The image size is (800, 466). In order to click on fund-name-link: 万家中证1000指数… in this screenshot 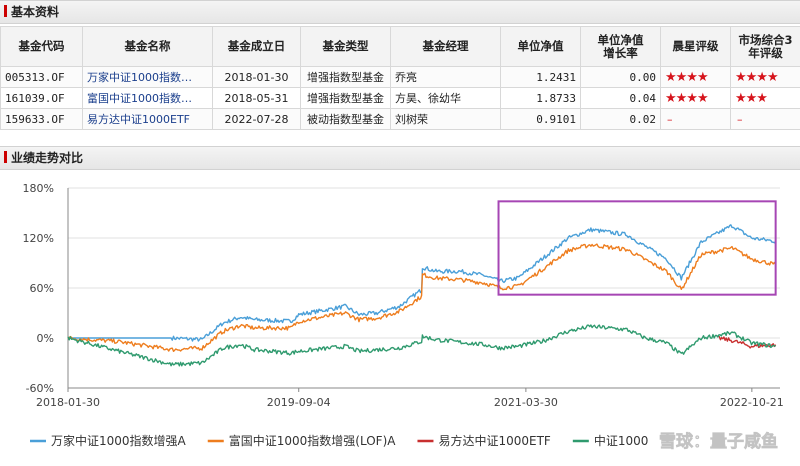, I will do `click(147, 77)`.